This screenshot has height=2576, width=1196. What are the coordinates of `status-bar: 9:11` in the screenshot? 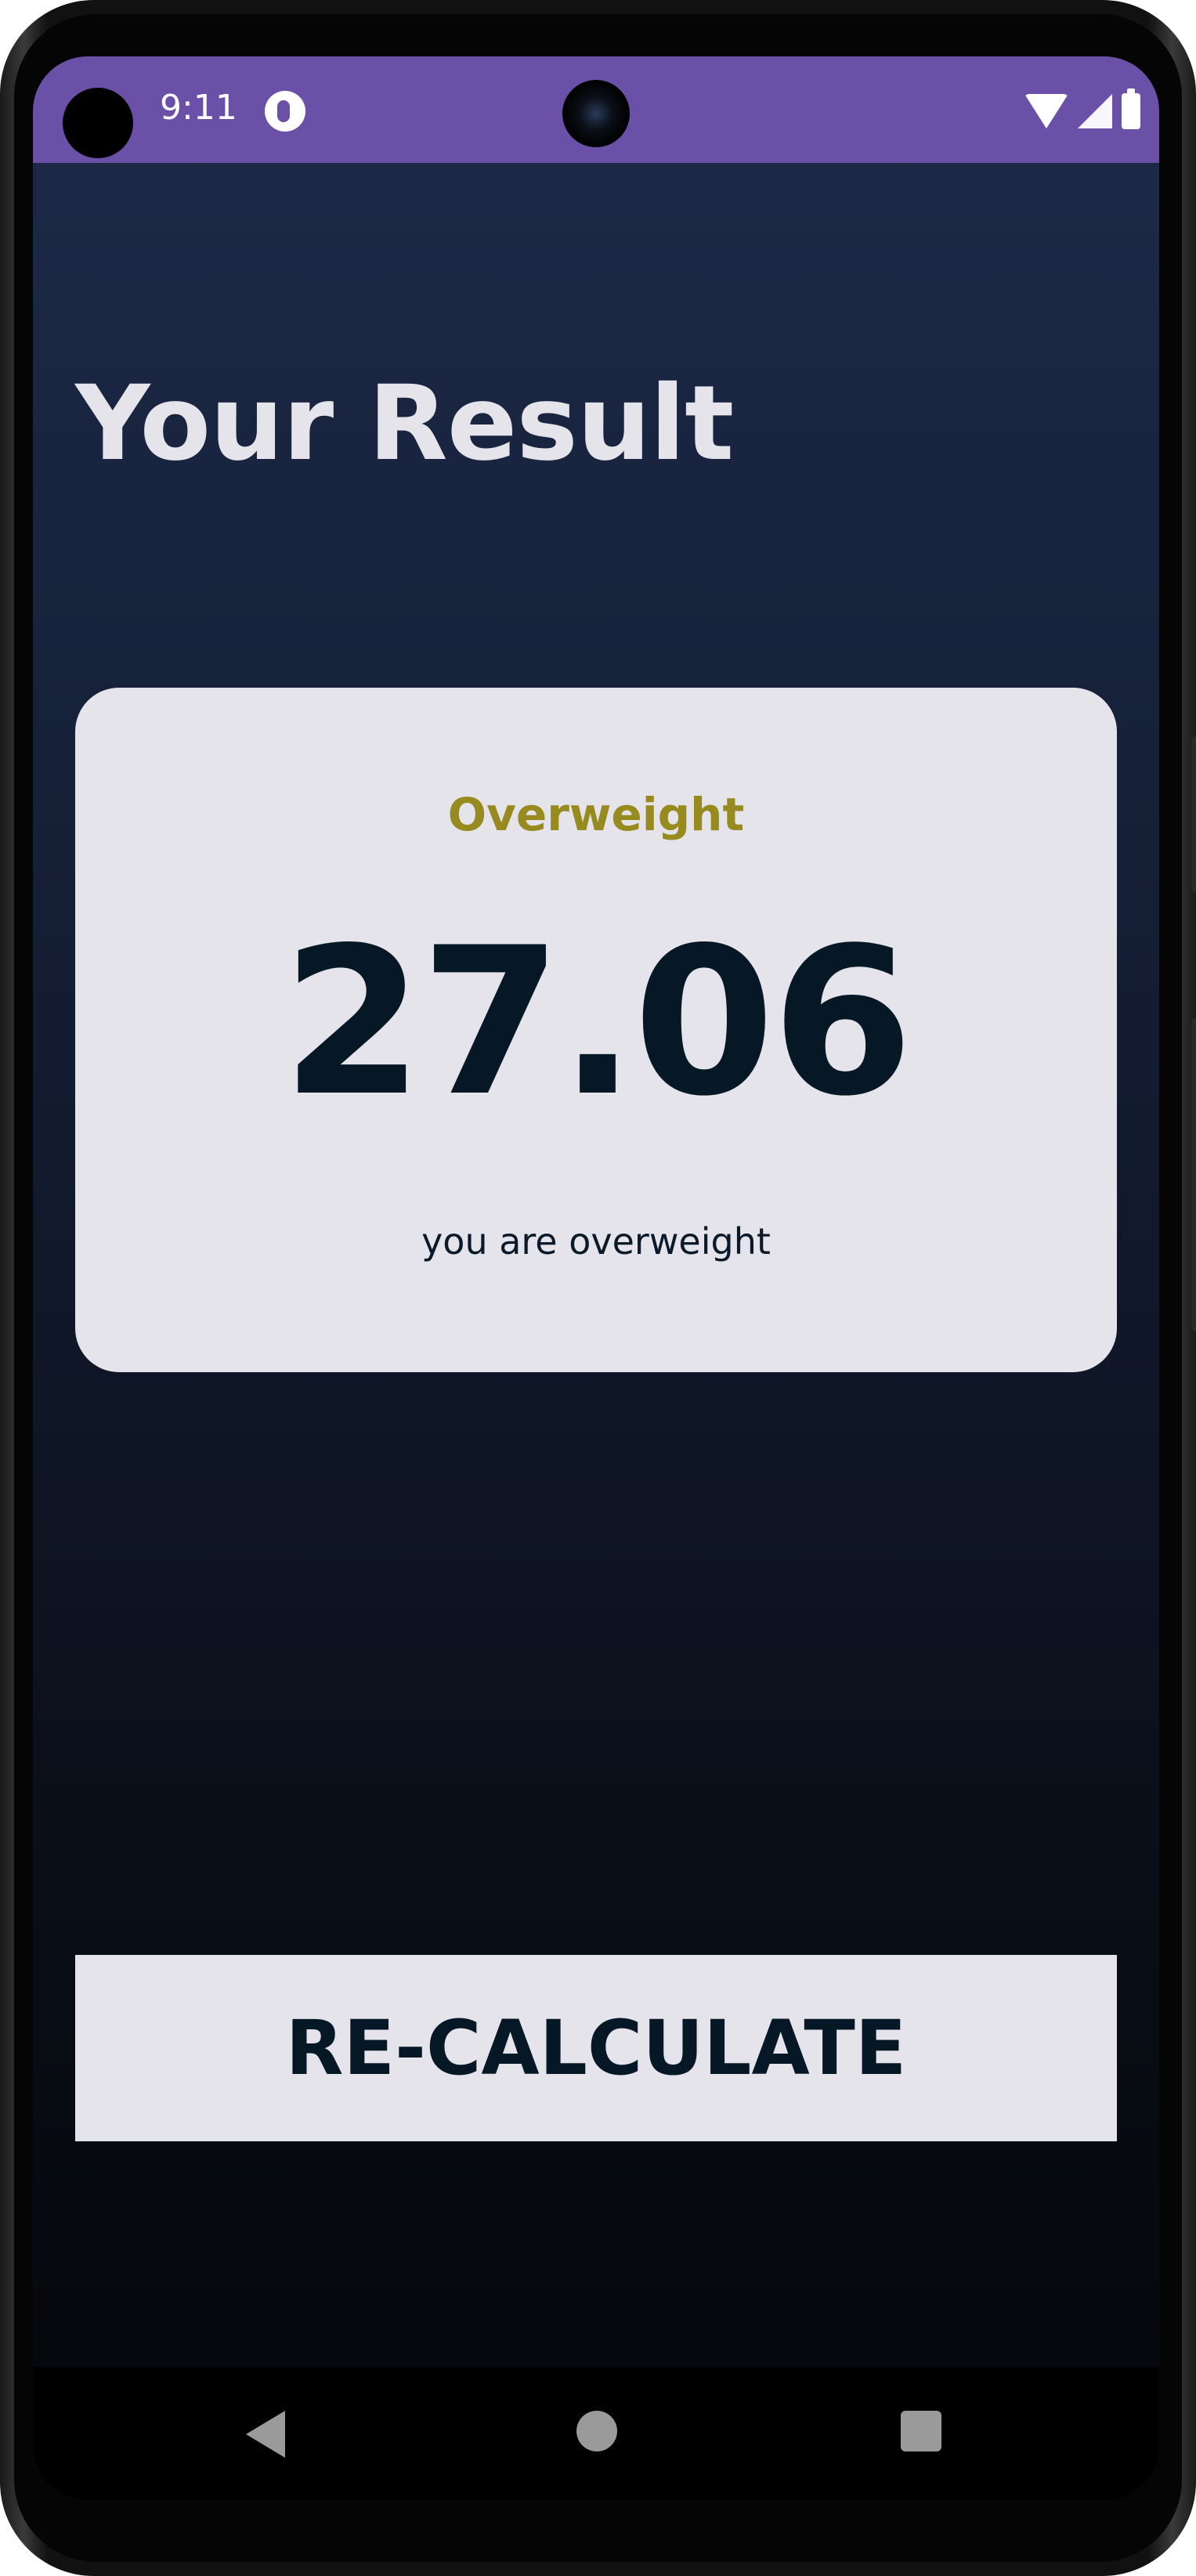 It's located at (596, 109).